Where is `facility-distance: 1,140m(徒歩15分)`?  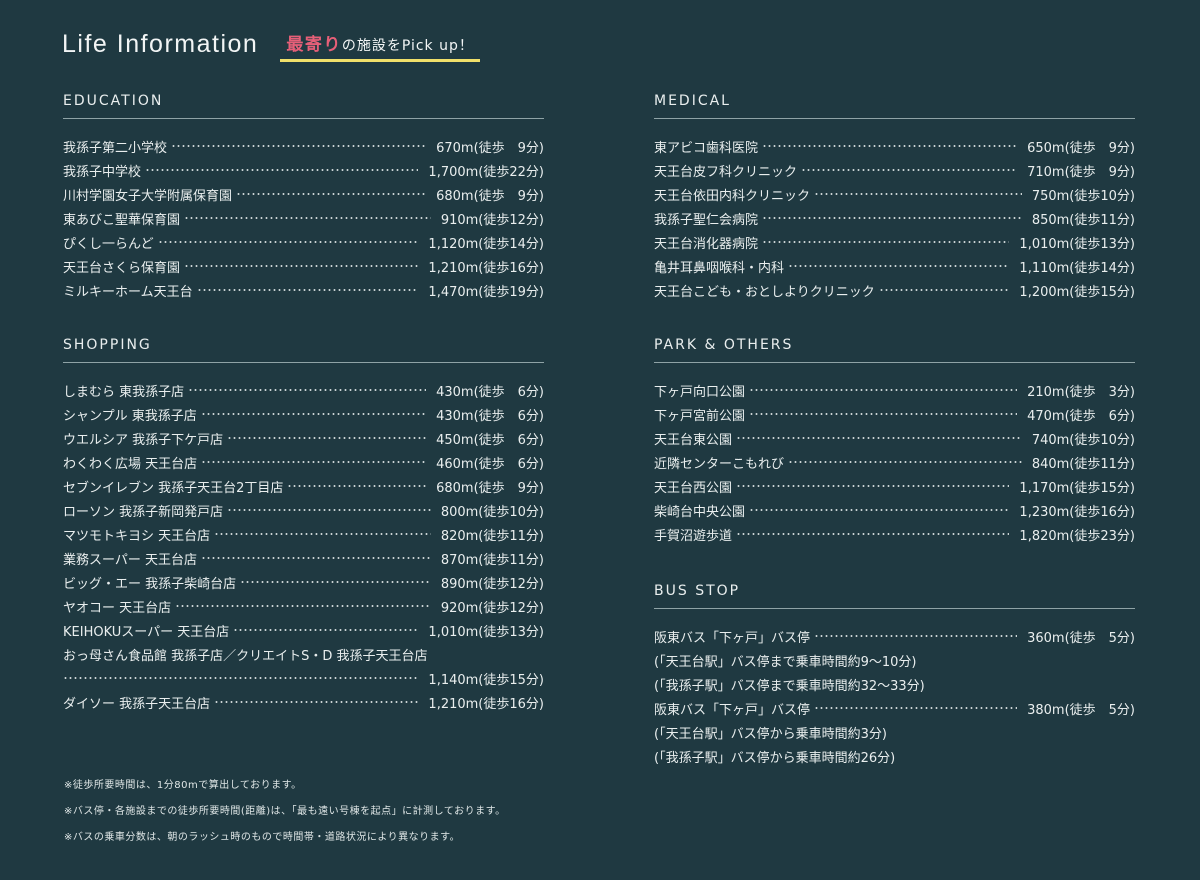 facility-distance: 1,140m(徒歩15分) is located at coordinates (486, 680).